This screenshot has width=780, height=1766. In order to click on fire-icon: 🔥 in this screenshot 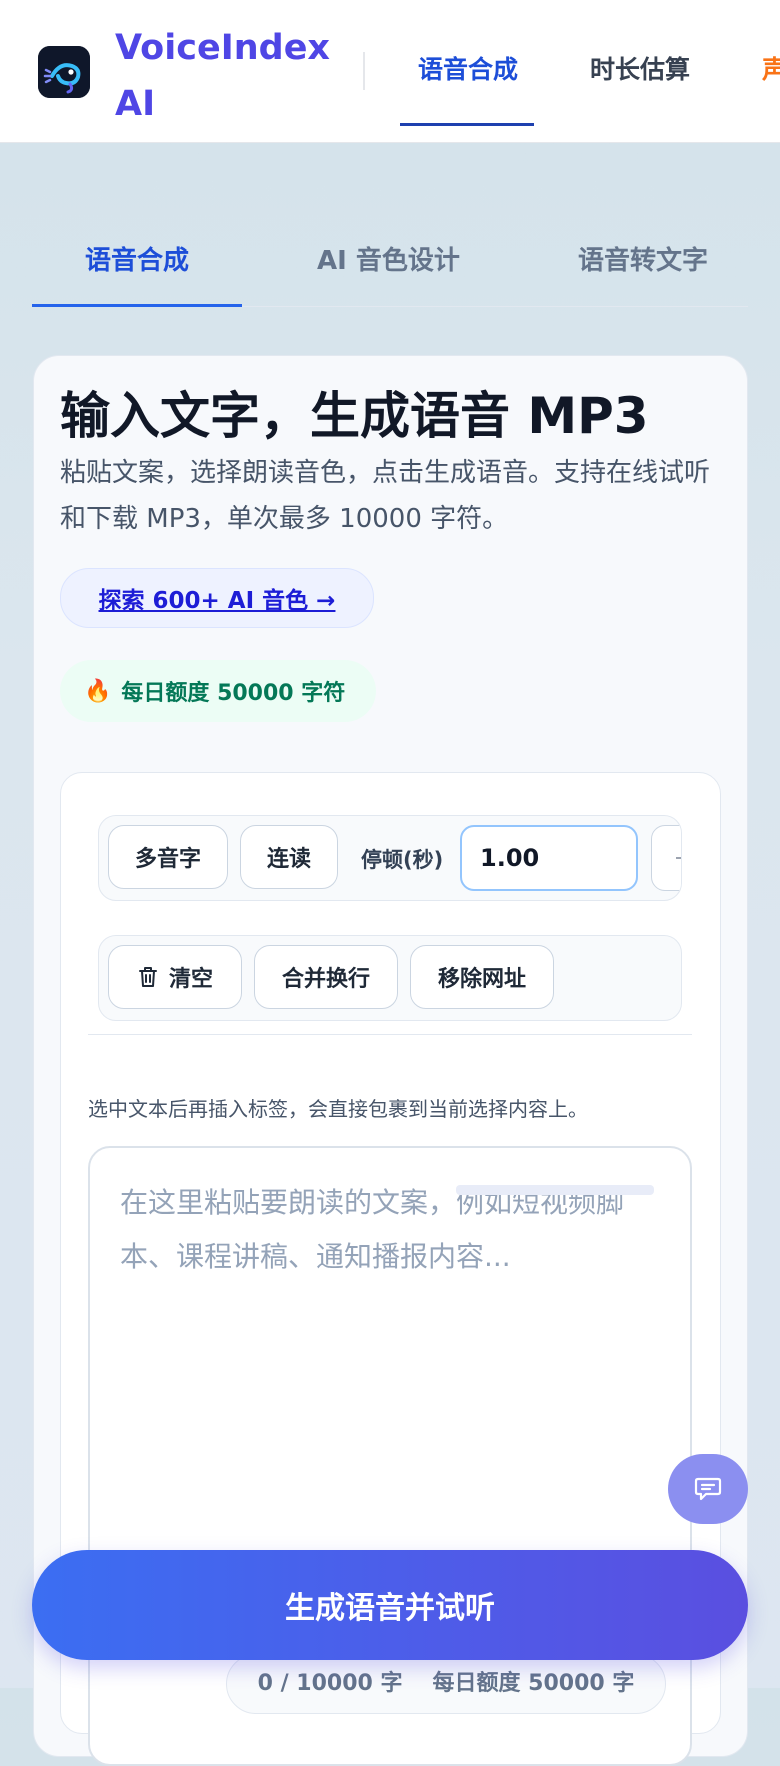, I will do `click(98, 691)`.